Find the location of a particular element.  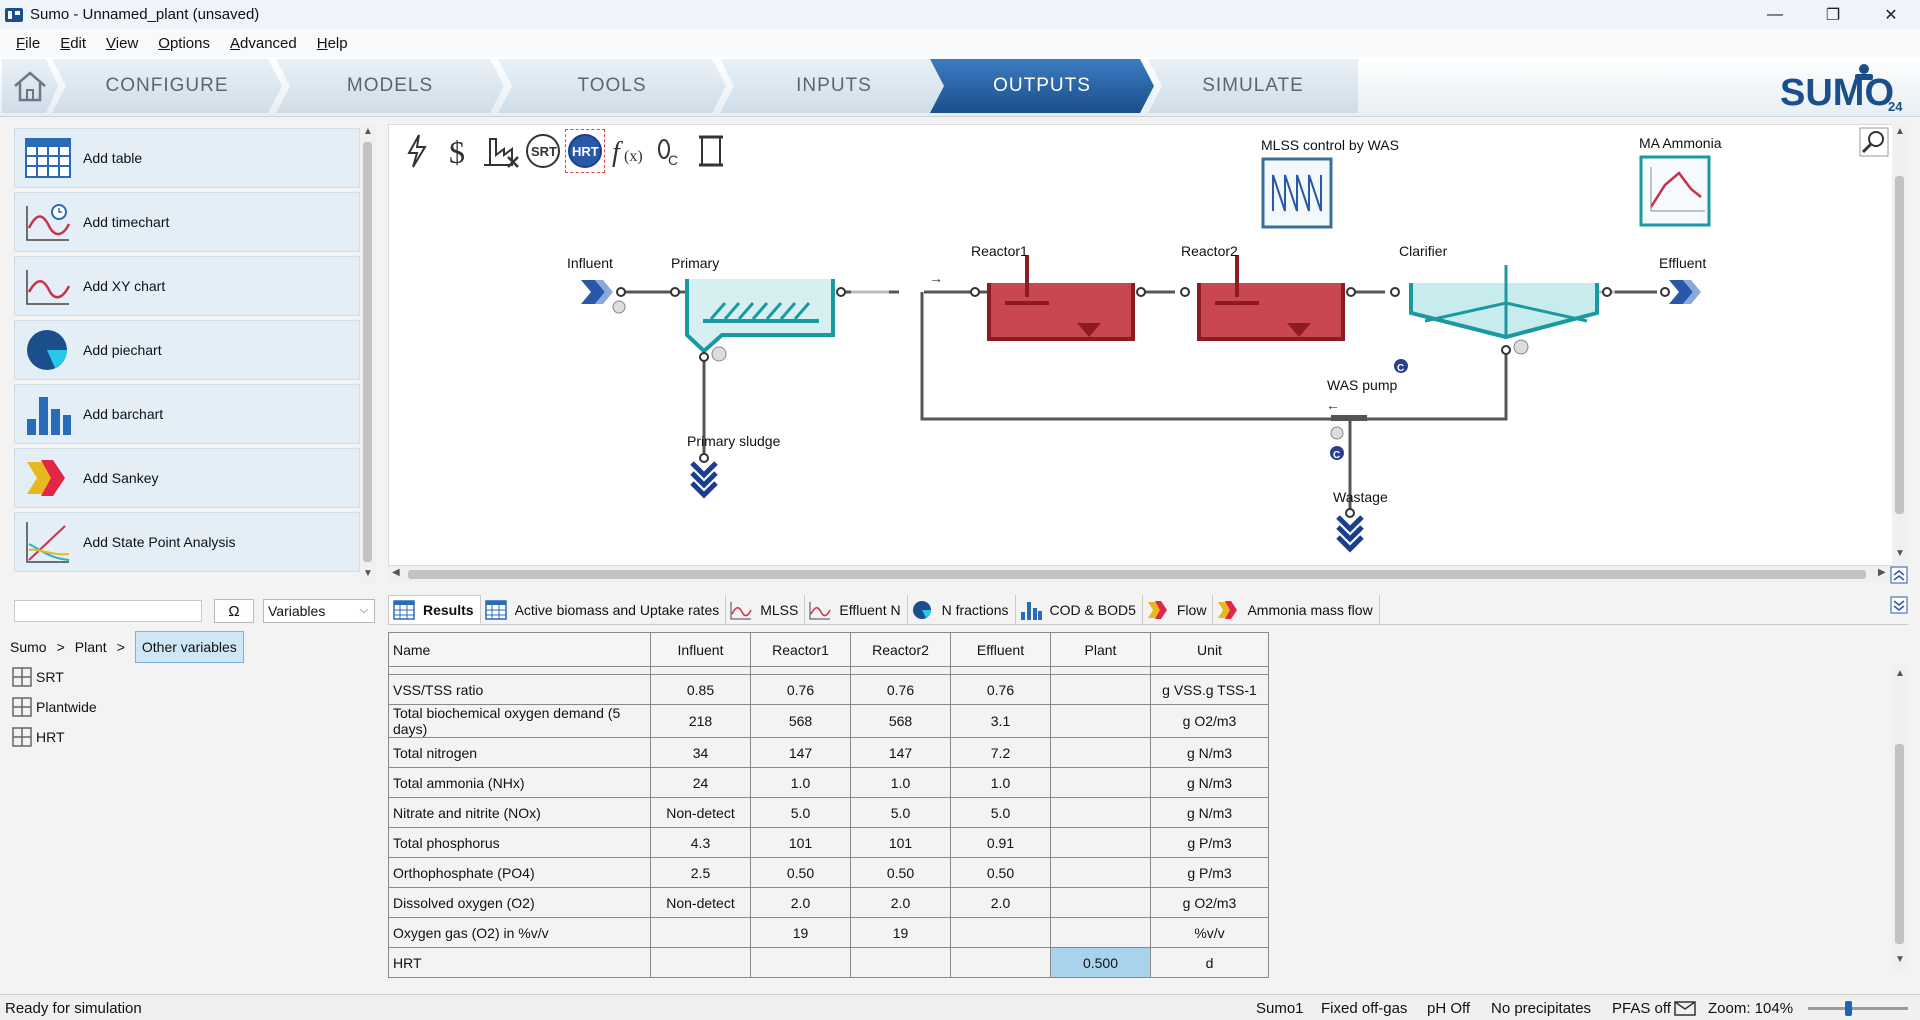

menu-edit: Edit is located at coordinates (73, 43).